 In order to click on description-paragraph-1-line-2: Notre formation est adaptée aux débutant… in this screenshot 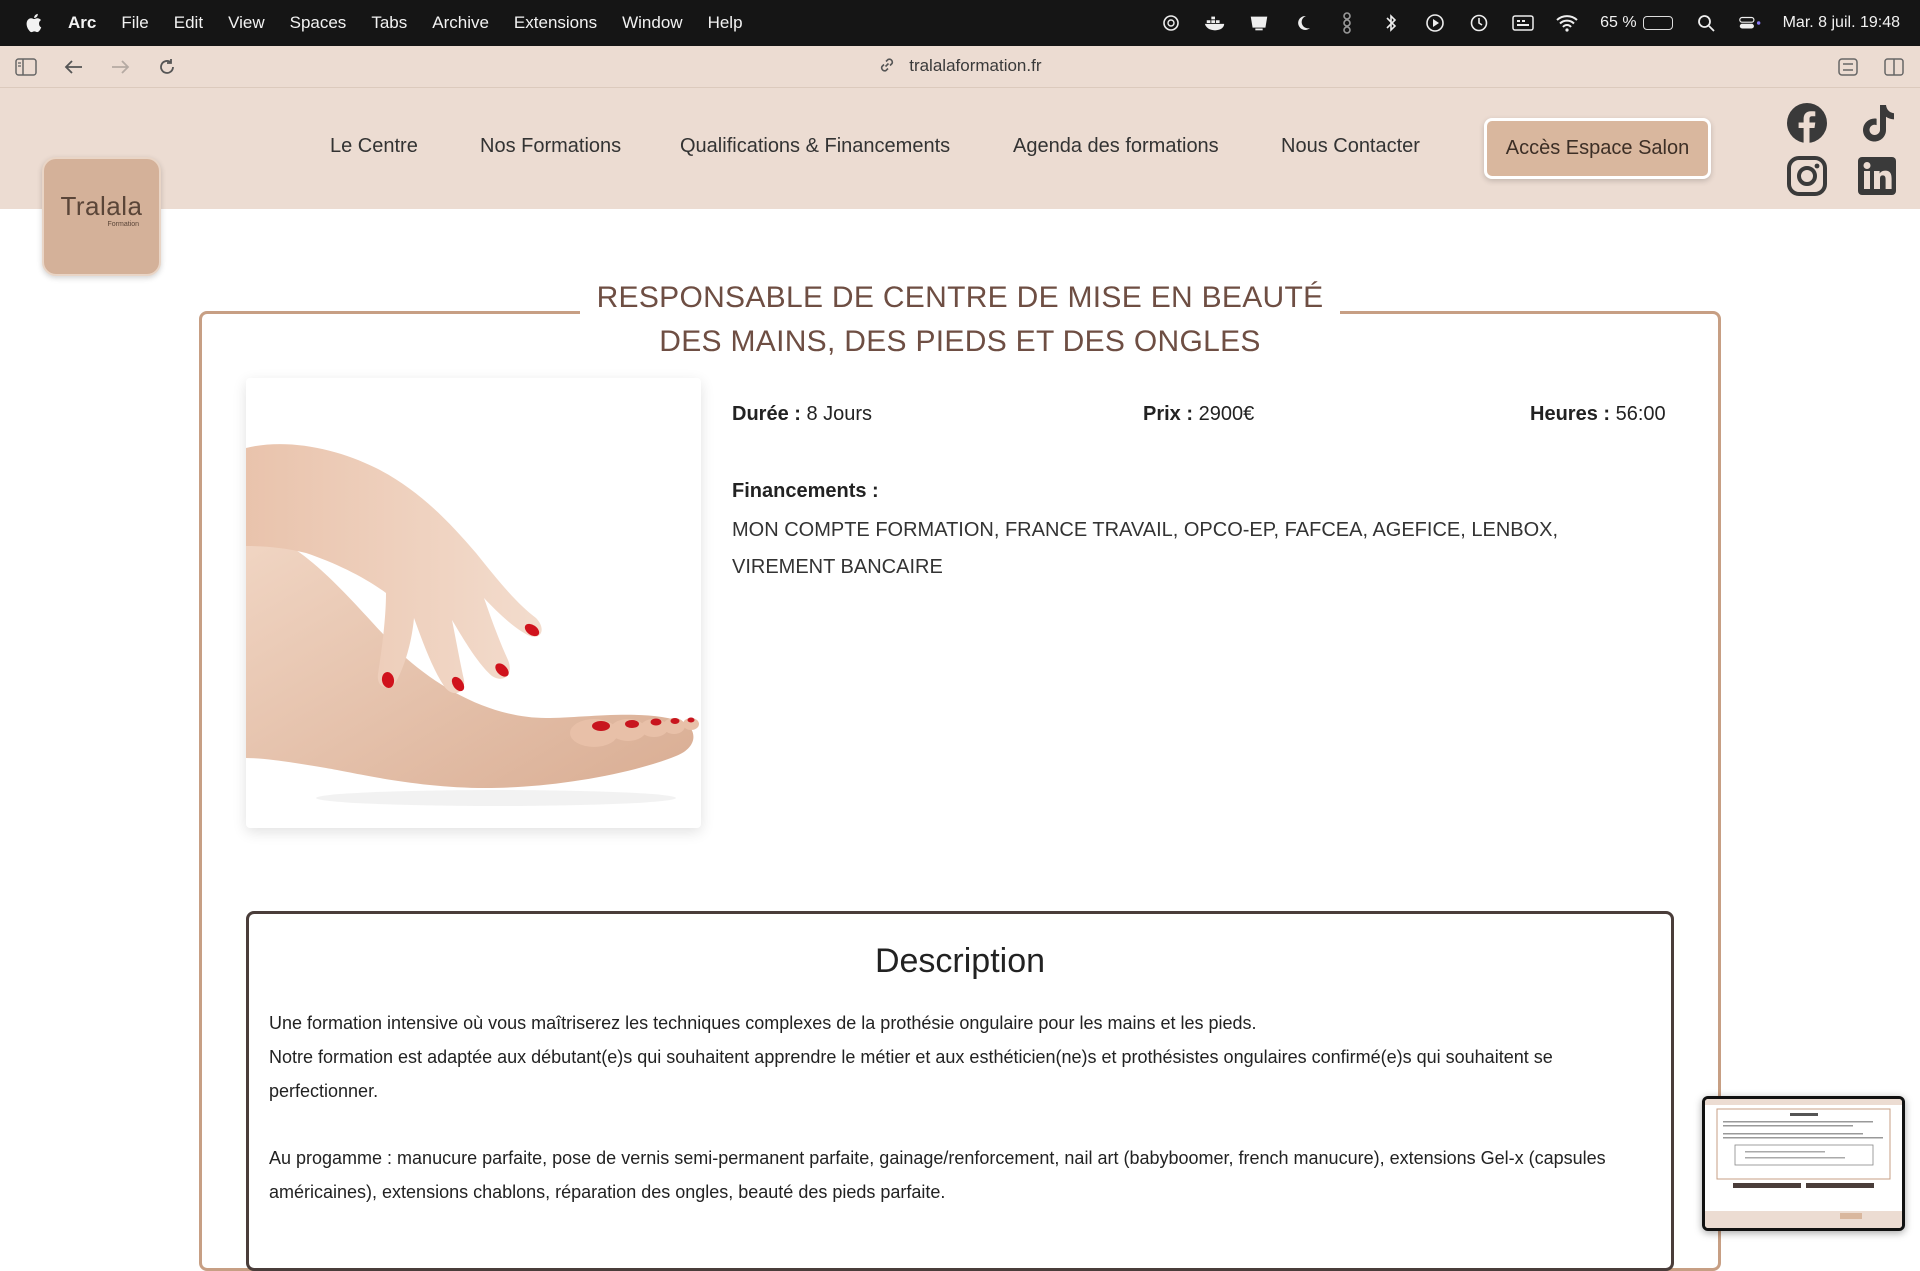, I will do `click(911, 1074)`.